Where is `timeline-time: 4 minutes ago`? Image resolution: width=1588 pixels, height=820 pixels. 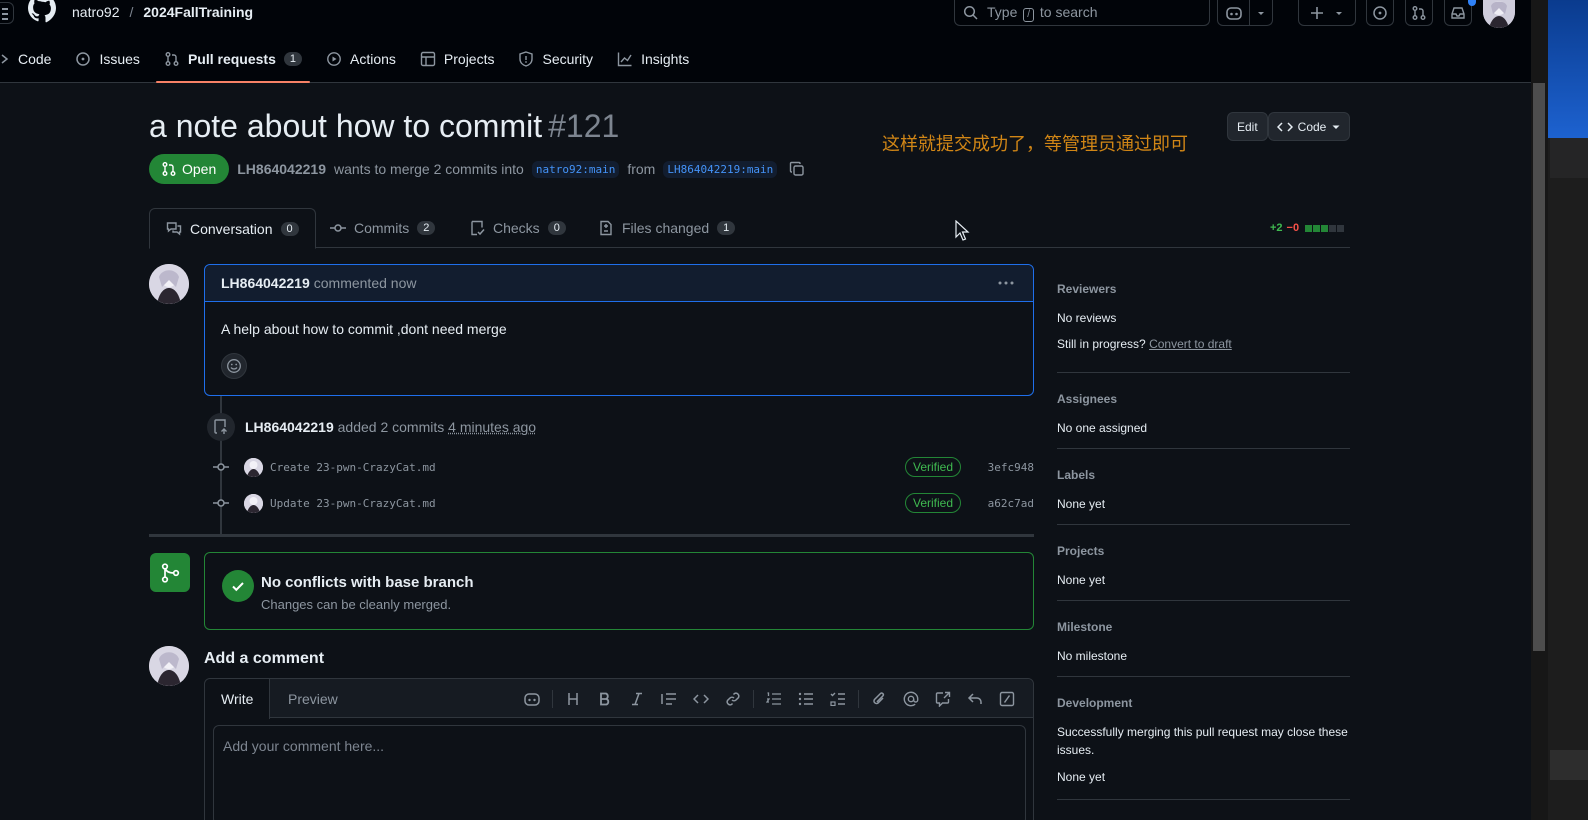 timeline-time: 4 minutes ago is located at coordinates (492, 427).